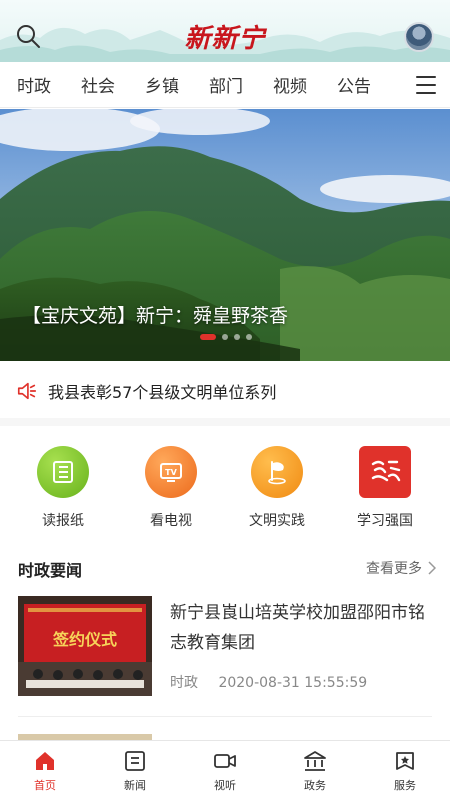 The height and width of the screenshot is (800, 450). I want to click on tv-icon: TV, so click(171, 472).